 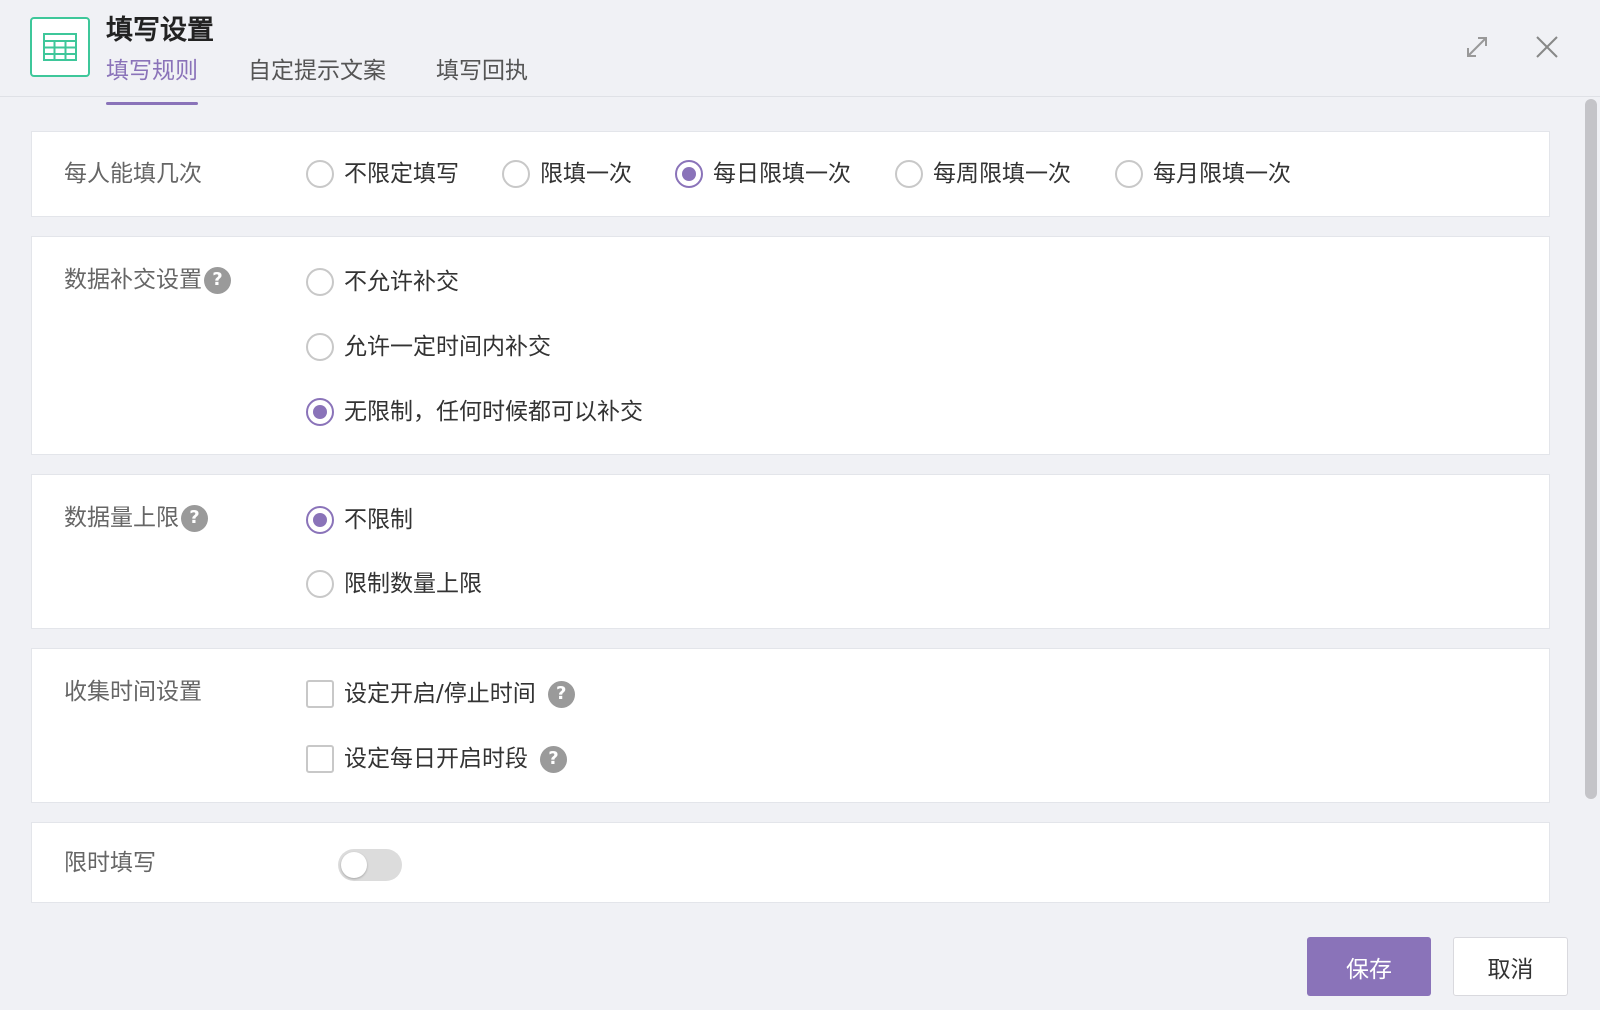 What do you see at coordinates (317, 75) in the screenshot?
I see `tab-custom-prompt: 自定提示文案` at bounding box center [317, 75].